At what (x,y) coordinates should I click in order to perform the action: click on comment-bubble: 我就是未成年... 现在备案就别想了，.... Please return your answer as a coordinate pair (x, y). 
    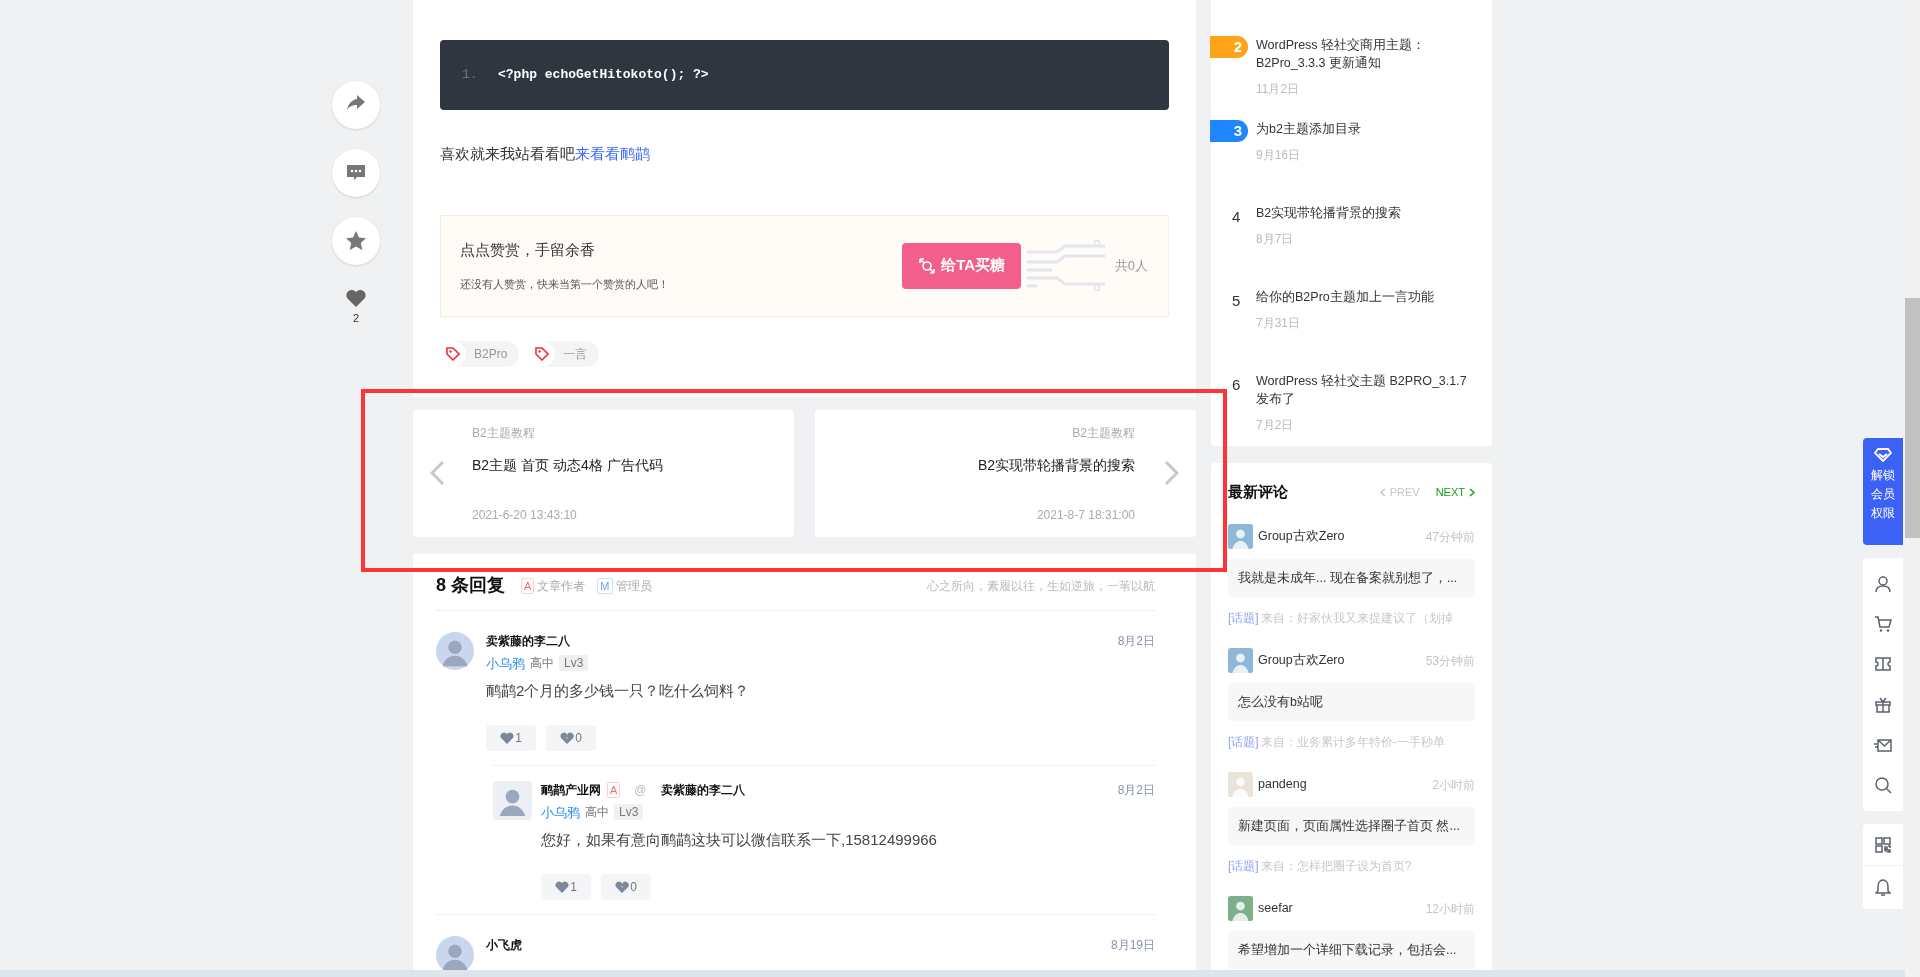
    Looking at the image, I should click on (1351, 578).